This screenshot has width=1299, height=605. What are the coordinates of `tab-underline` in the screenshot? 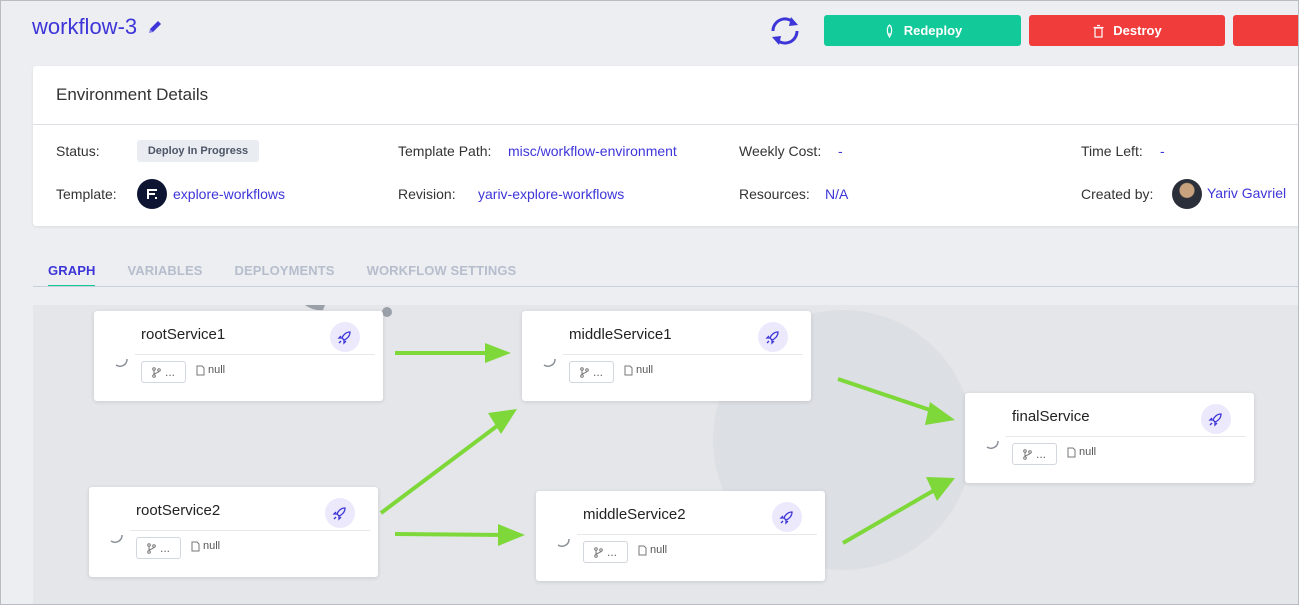 It's located at (666, 286).